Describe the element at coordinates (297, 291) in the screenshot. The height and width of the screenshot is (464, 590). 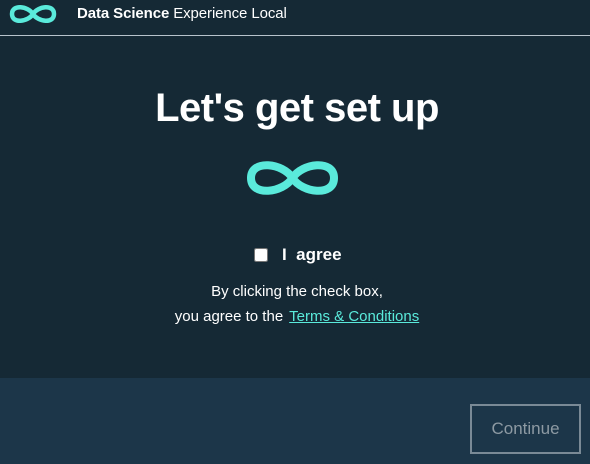
I see `agreement-info-line1: By clicking the check box,` at that location.